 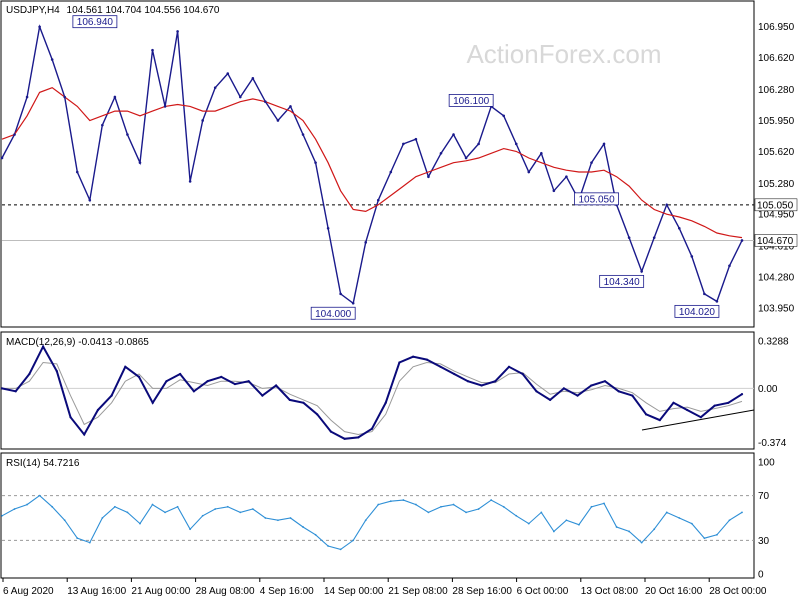 I want to click on annotation-label: 106.100, so click(x=471, y=101).